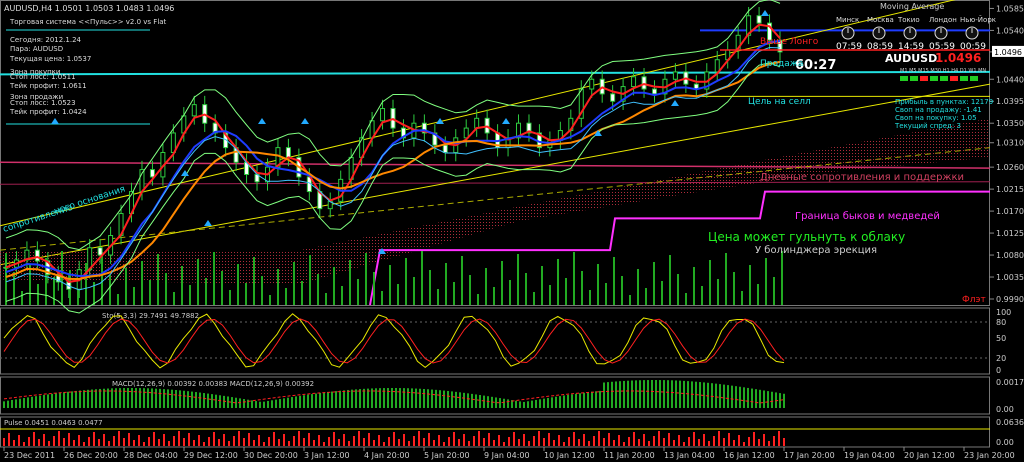  I want to click on price-tick-label: 1.0260, so click(1010, 167).